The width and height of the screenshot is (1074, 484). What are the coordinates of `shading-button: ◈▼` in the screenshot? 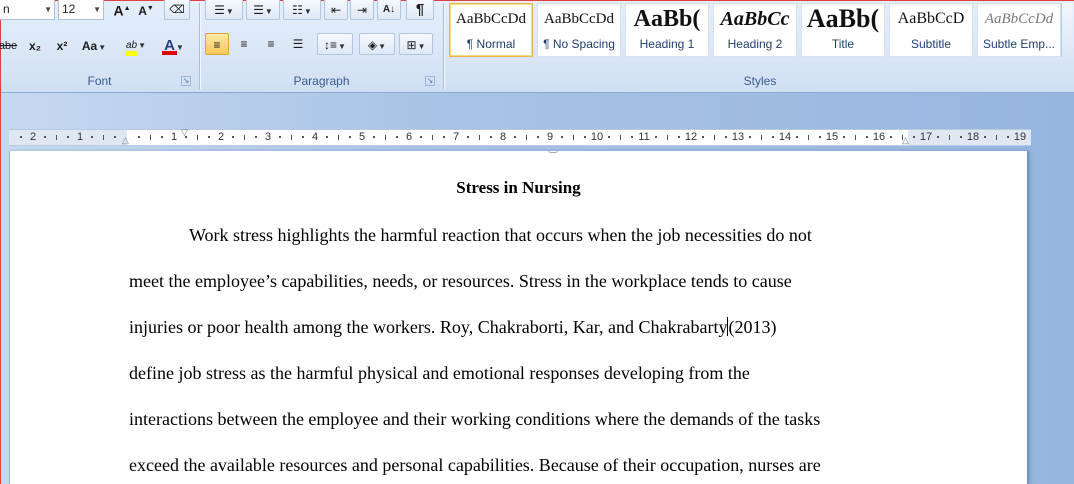 It's located at (377, 44).